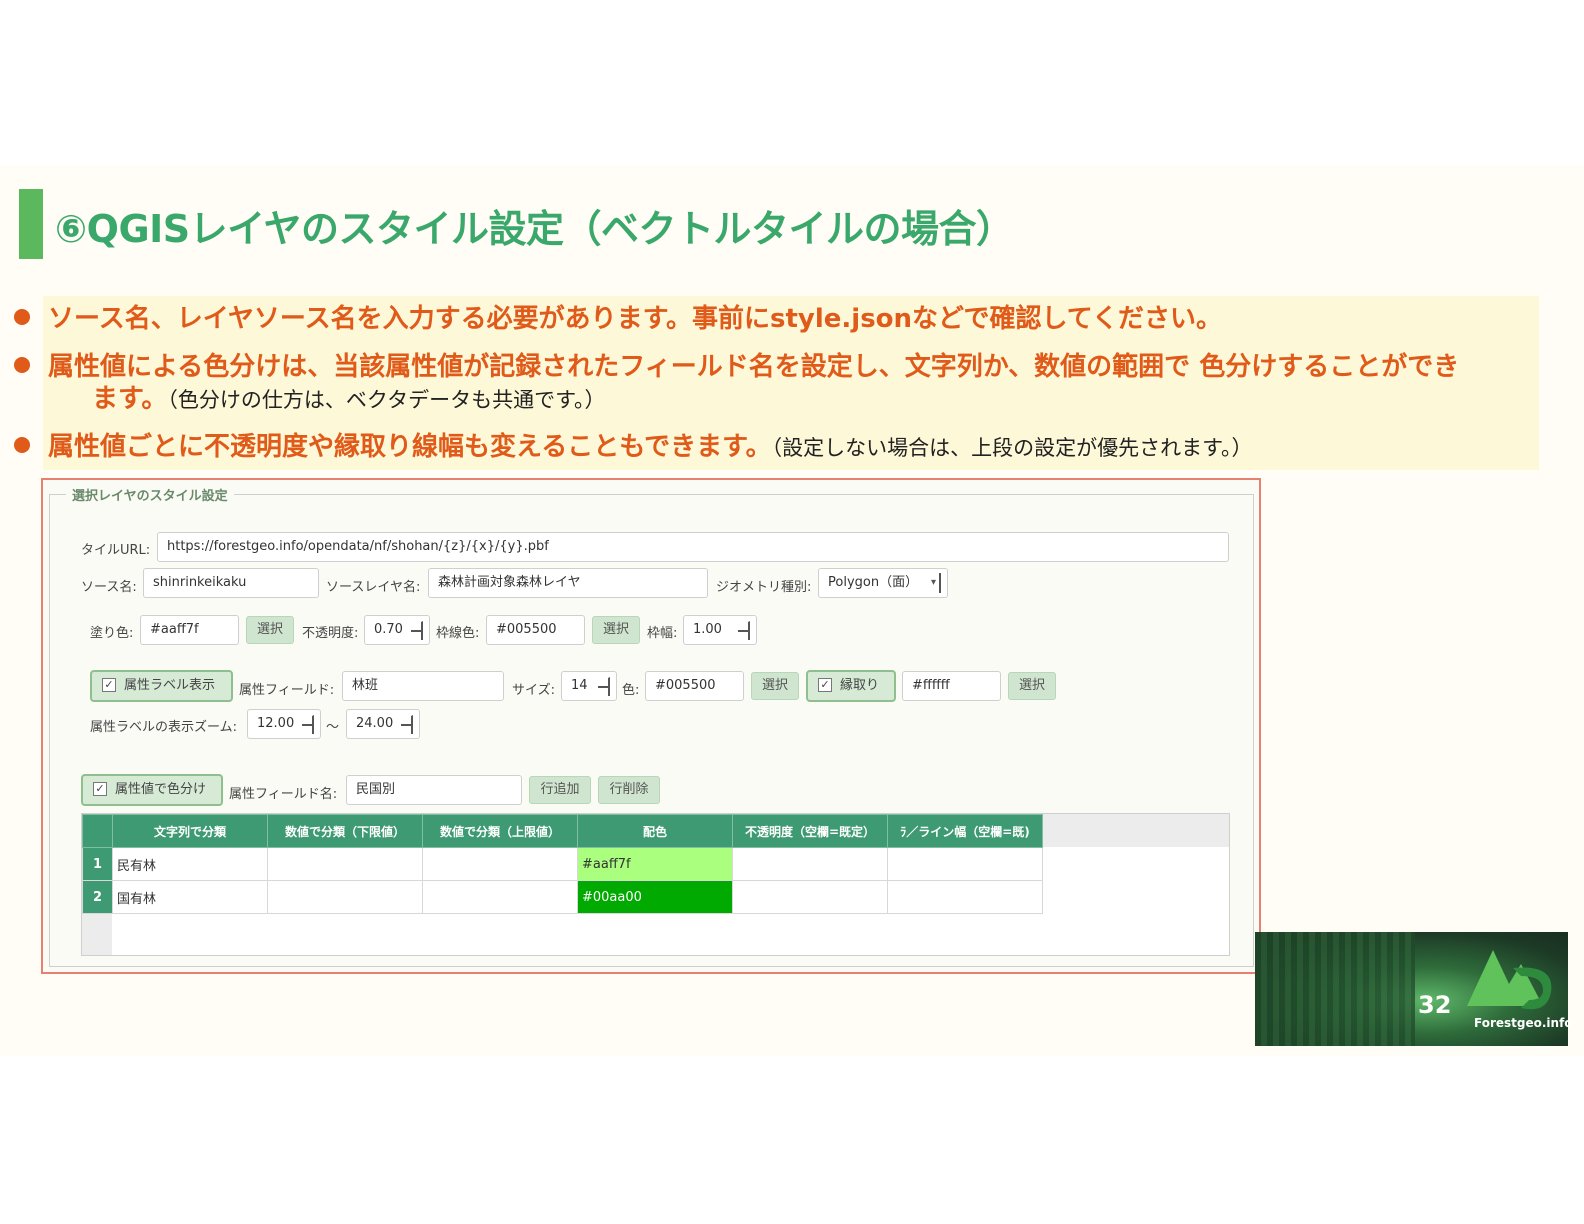 This screenshot has width=1584, height=1224. What do you see at coordinates (965, 831) in the screenshot?
I see `table-header: ﾗ／ライン幅（空欄=既)` at bounding box center [965, 831].